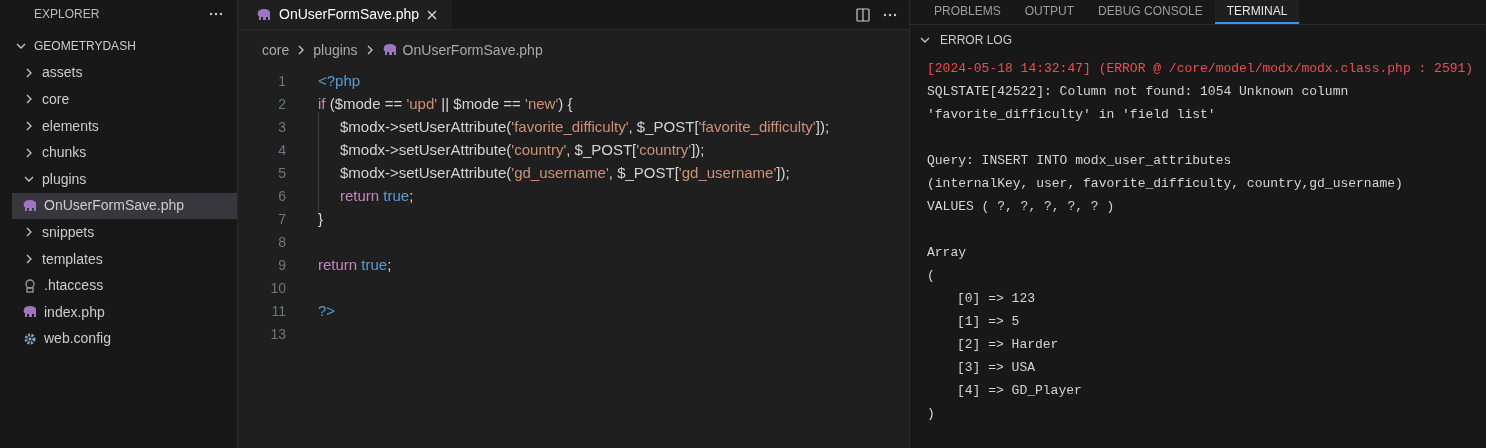 Image resolution: width=1486 pixels, height=448 pixels. I want to click on log-line: [1] => 5, so click(988, 321).